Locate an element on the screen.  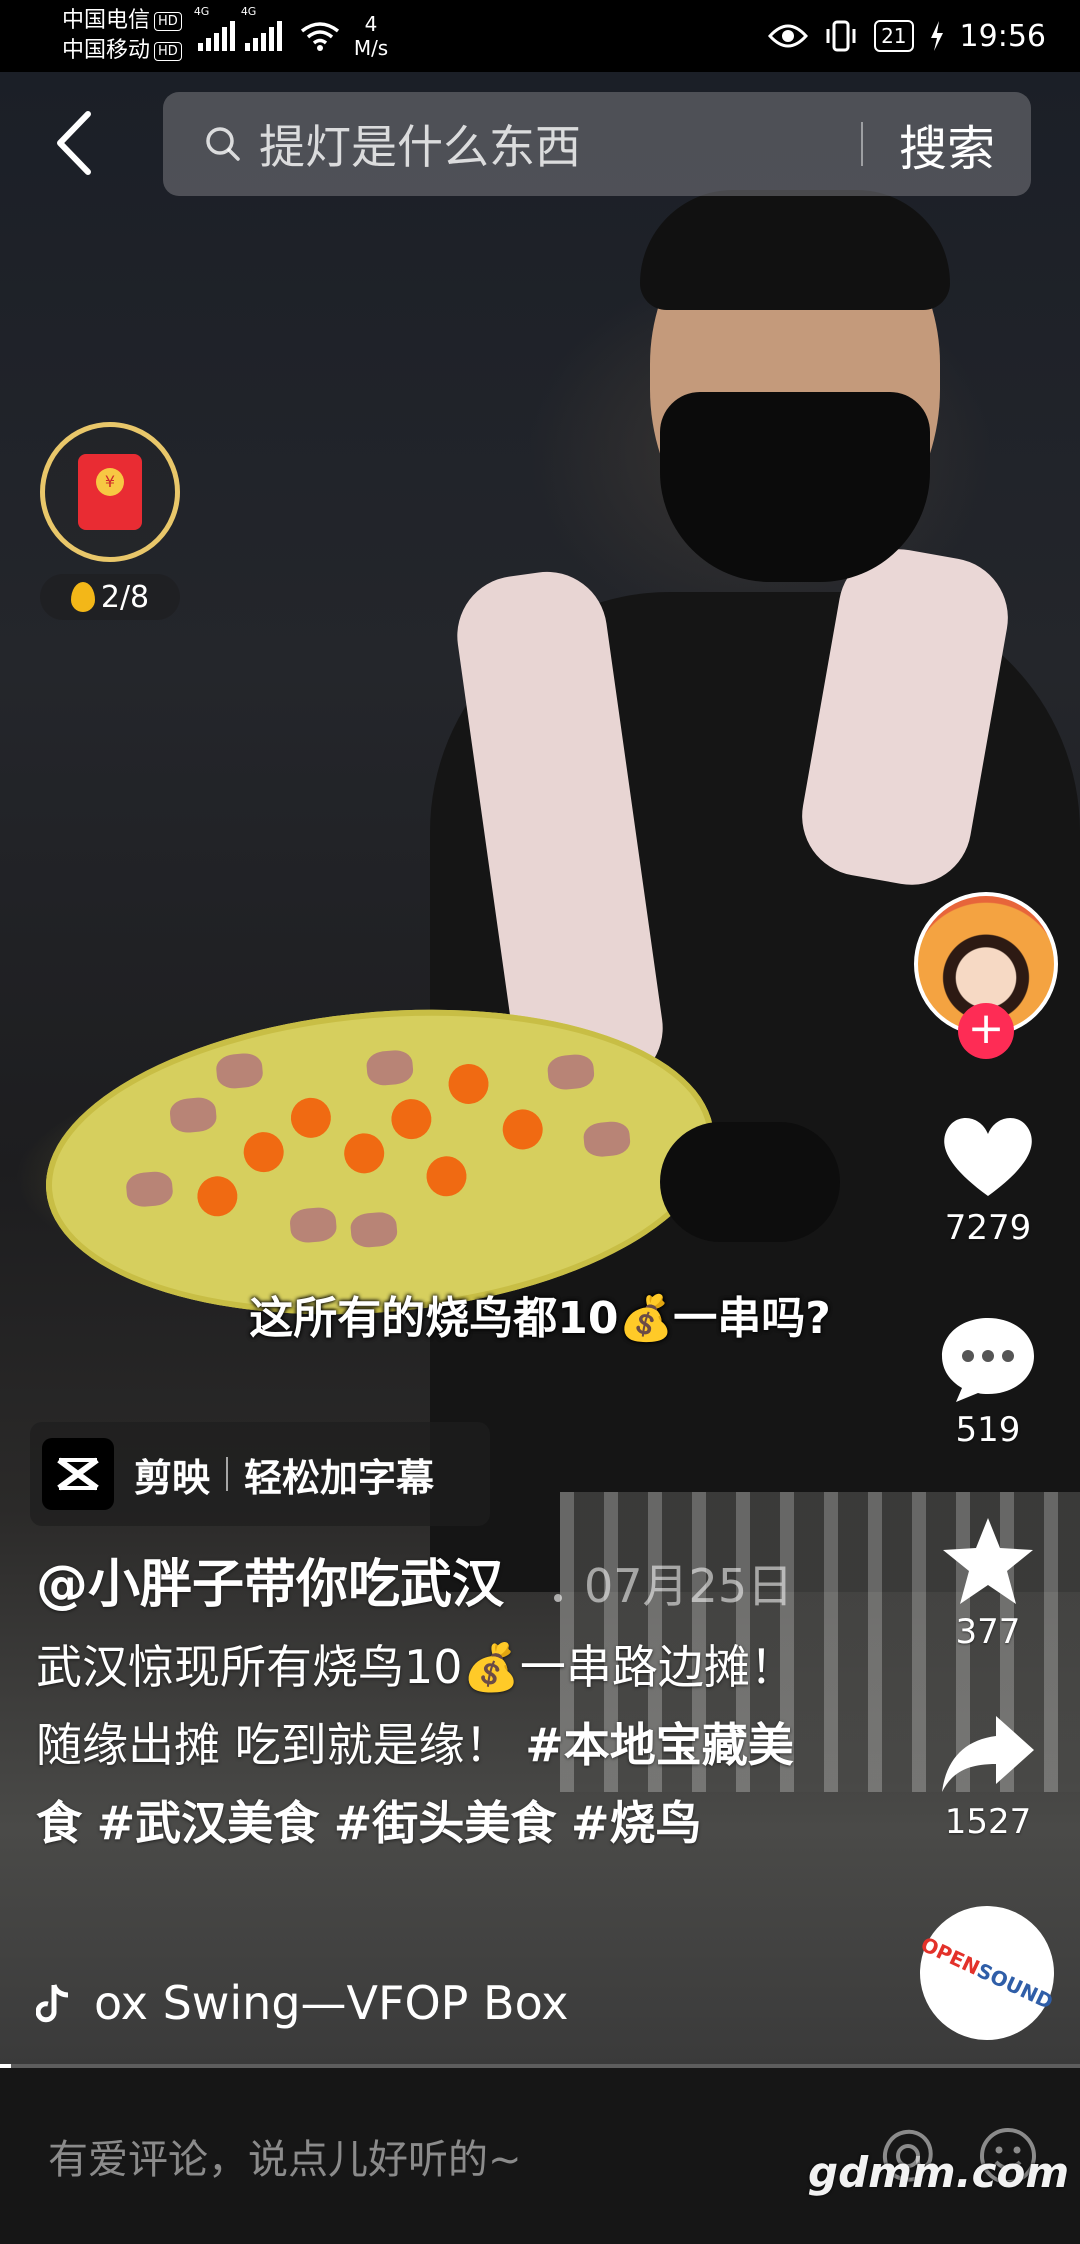
vibrate-icon is located at coordinates (841, 36).